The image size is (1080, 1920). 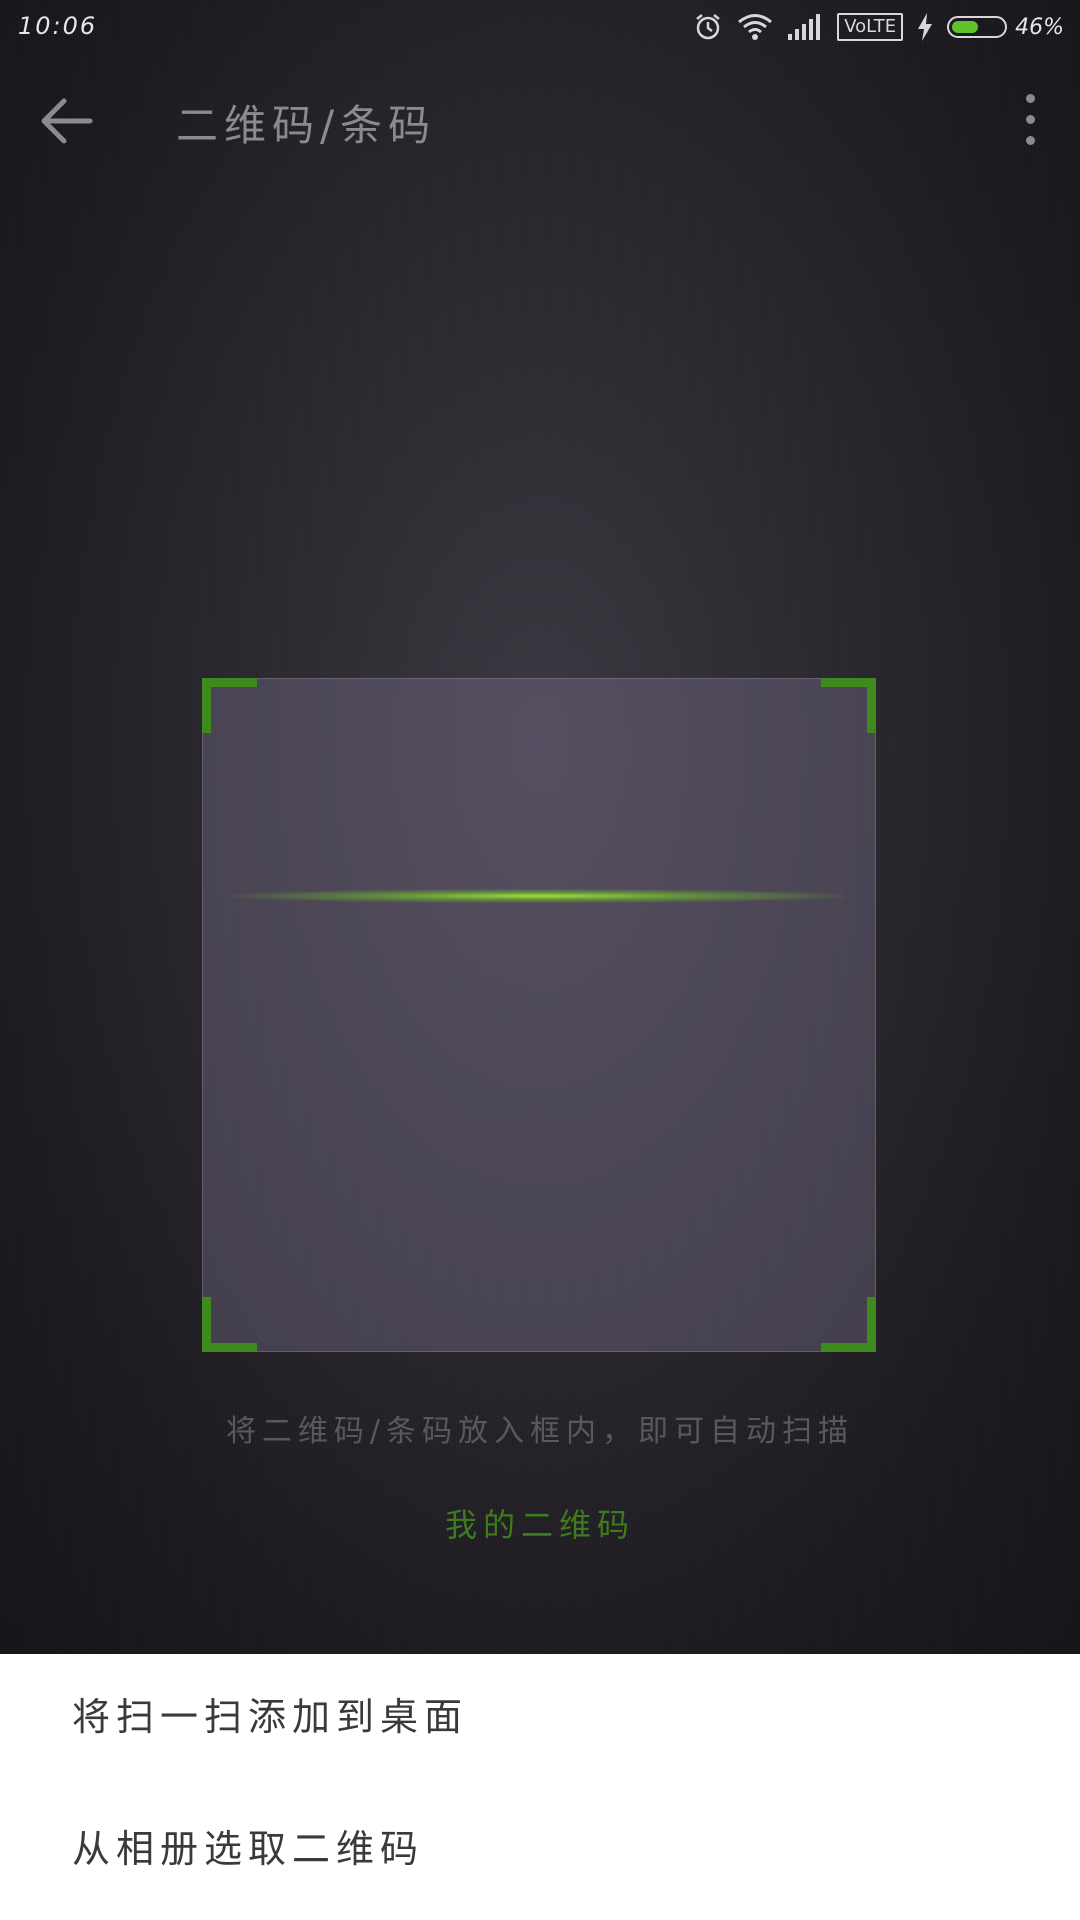 I want to click on status-icons: VoLTE 46%, so click(x=878, y=27).